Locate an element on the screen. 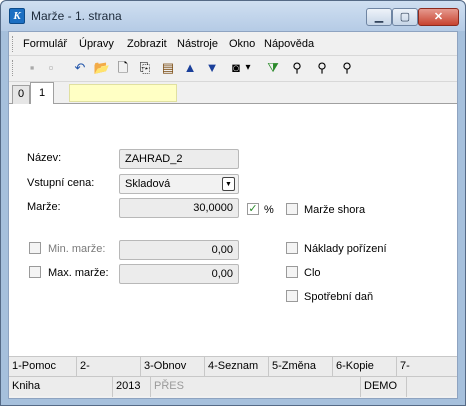  fkey-6: 6-Kopie is located at coordinates (365, 367).